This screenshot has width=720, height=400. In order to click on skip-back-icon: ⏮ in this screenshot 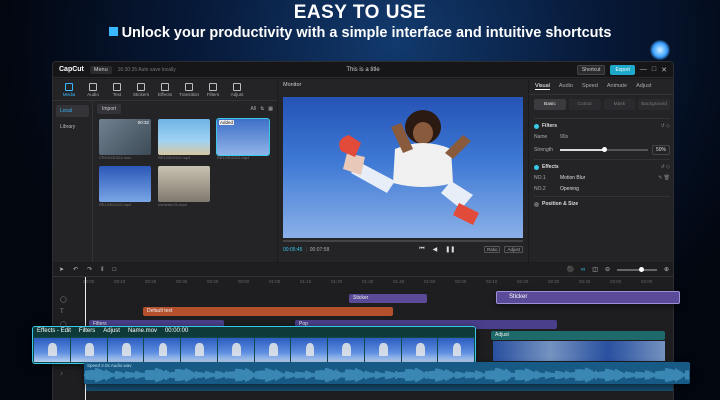, I will do `click(421, 249)`.